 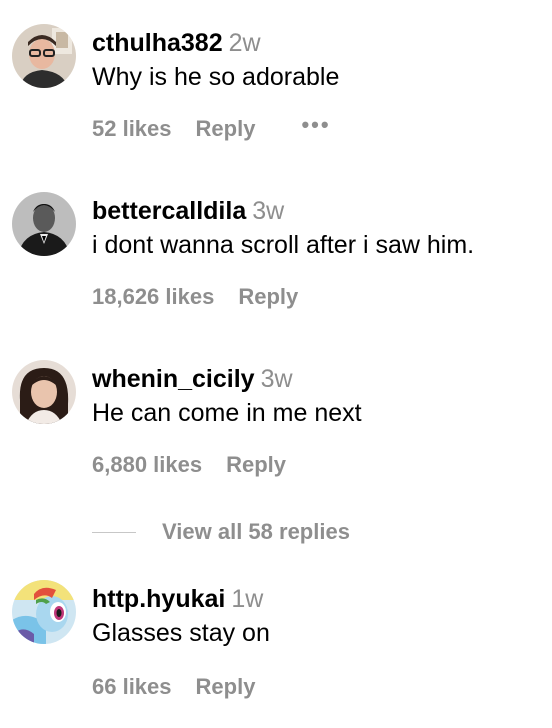 What do you see at coordinates (247, 599) in the screenshot?
I see `timestamp: 1w` at bounding box center [247, 599].